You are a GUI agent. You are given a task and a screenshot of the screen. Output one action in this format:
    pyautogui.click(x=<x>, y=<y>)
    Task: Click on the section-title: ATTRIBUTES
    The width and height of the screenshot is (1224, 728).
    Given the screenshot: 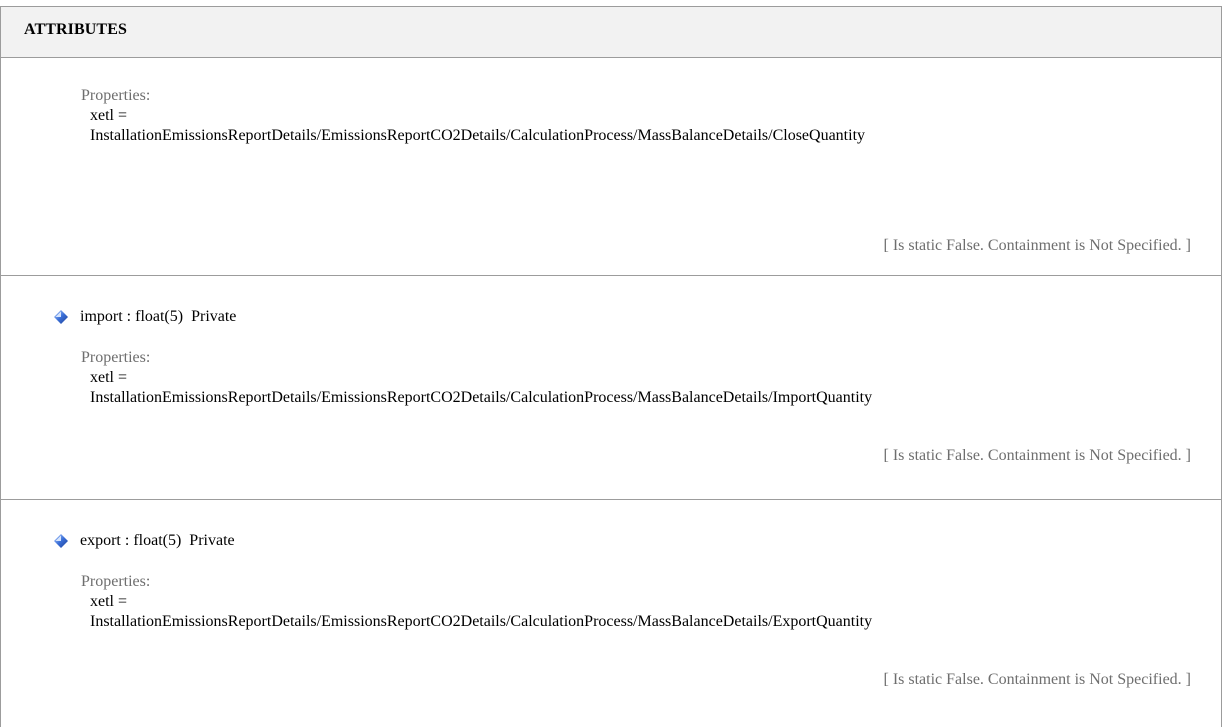 What is the action you would take?
    pyautogui.click(x=75, y=29)
    